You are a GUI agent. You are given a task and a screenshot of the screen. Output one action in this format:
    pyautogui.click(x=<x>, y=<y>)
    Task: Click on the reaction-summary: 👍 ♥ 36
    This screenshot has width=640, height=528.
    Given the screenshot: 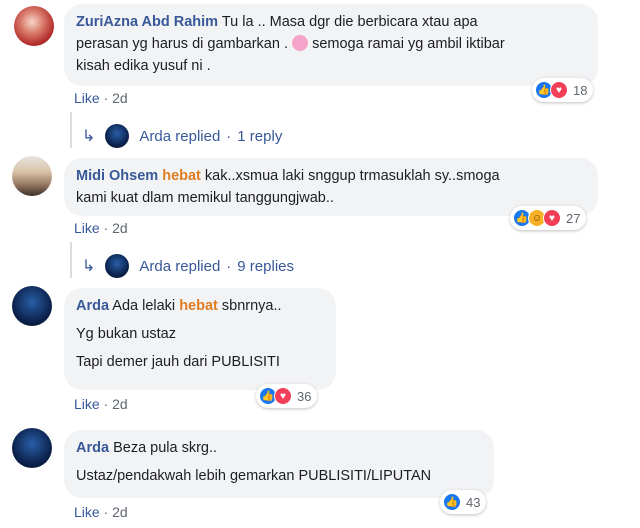 What is the action you would take?
    pyautogui.click(x=287, y=396)
    